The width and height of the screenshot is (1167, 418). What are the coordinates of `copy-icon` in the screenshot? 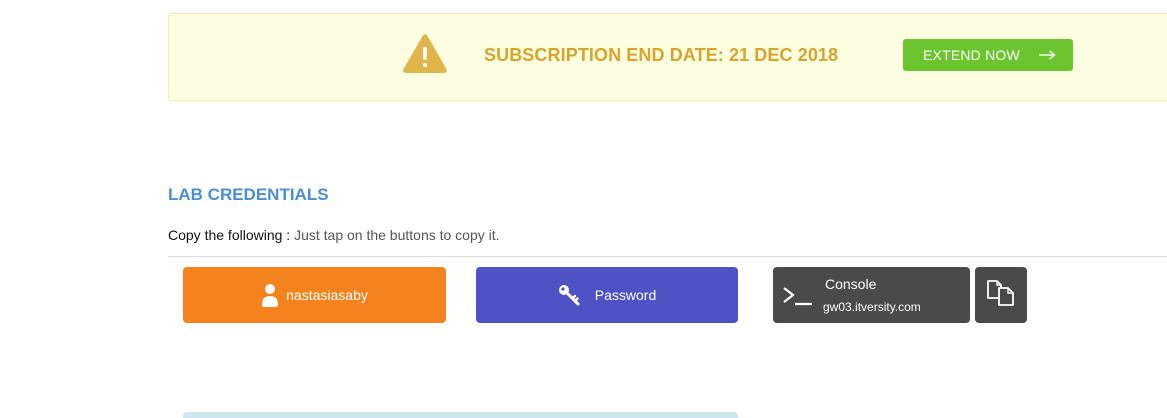 It's located at (1001, 295).